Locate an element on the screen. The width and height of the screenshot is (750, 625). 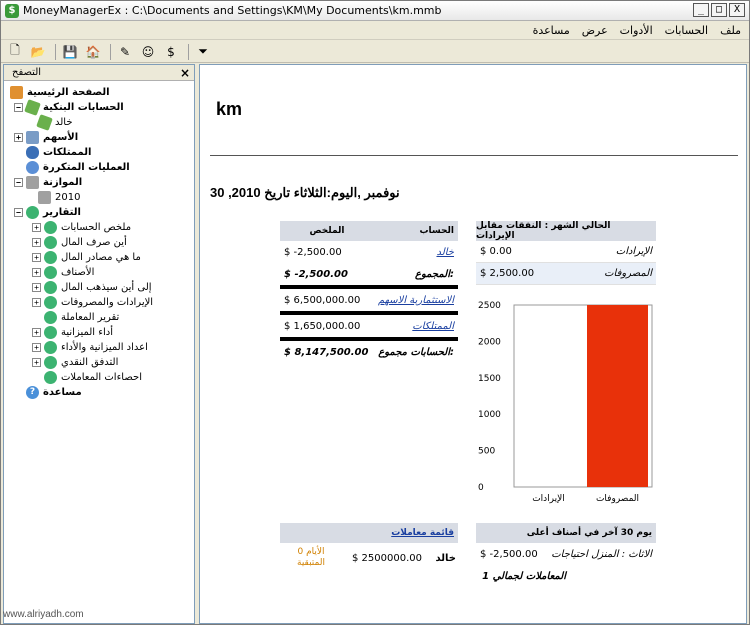
tree-item-report: + ما هي مصادر المال is located at coordinates (86, 257).